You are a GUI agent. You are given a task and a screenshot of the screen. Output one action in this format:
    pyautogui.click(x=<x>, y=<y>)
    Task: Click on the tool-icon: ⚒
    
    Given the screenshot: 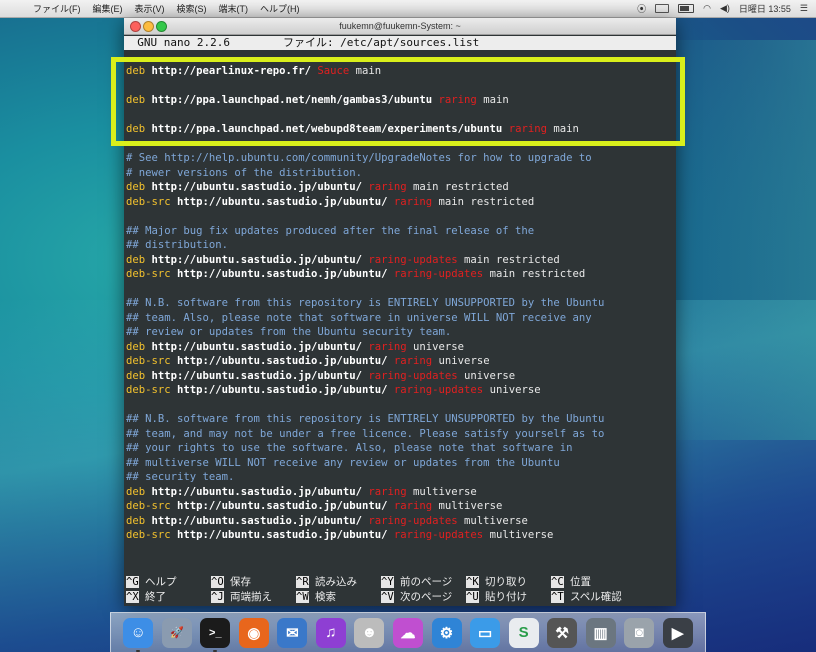 What is the action you would take?
    pyautogui.click(x=562, y=632)
    